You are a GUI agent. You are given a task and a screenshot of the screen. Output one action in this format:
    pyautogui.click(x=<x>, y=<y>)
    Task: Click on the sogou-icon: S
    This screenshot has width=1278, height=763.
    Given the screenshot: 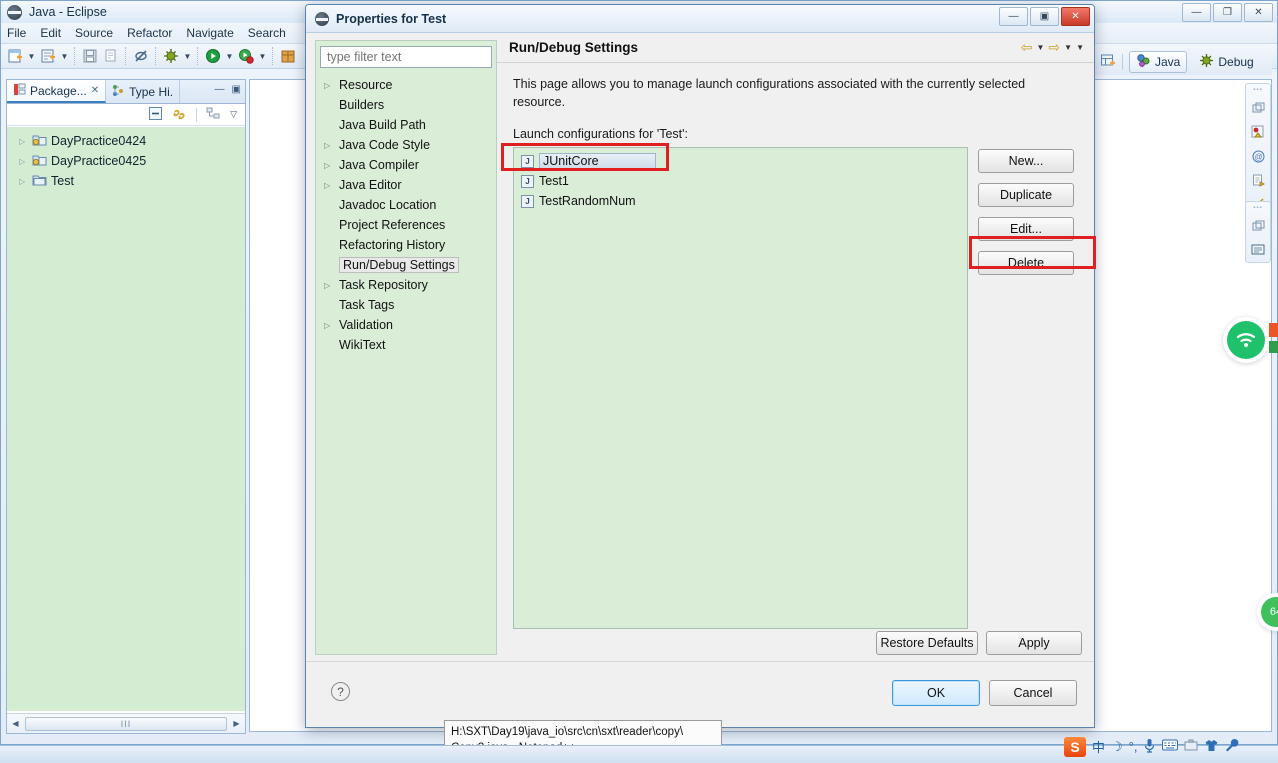 What is the action you would take?
    pyautogui.click(x=1075, y=746)
    